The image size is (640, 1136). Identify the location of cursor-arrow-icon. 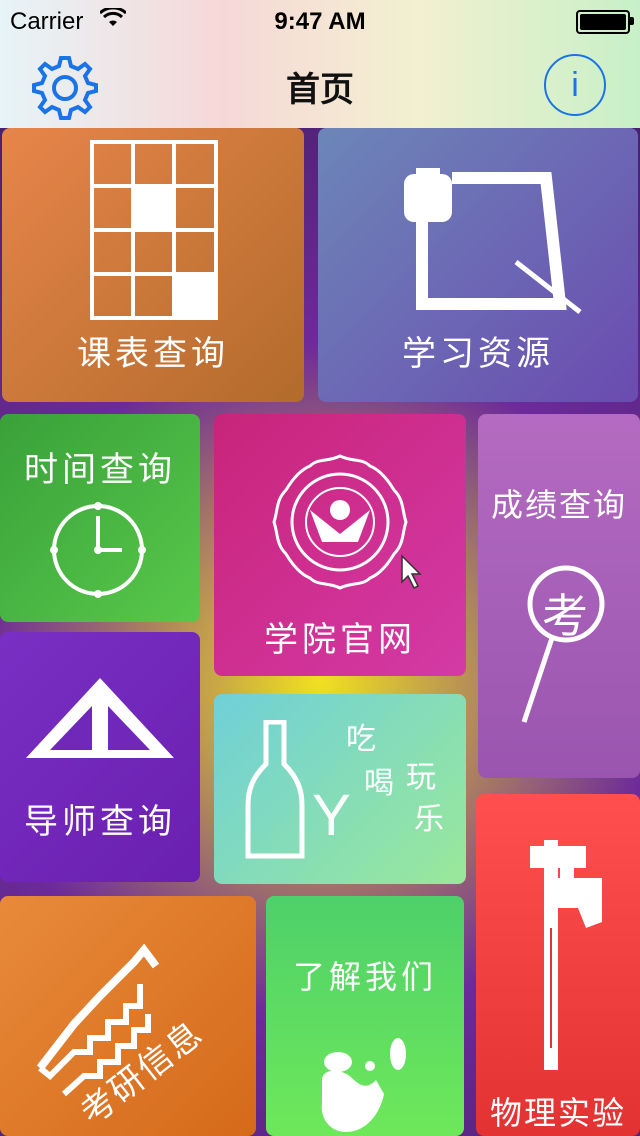
(411, 572).